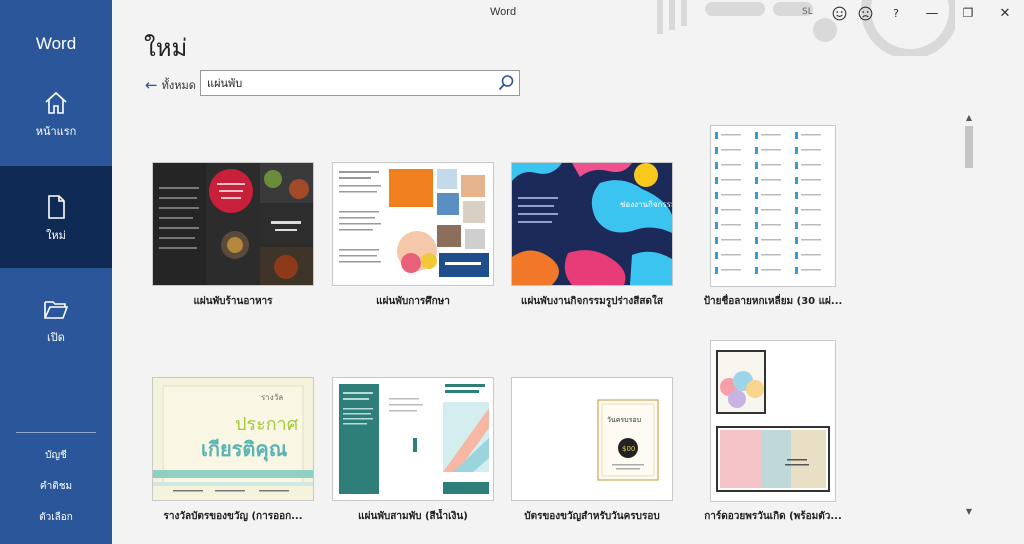 This screenshot has width=1024, height=544. Describe the element at coordinates (969, 147) in the screenshot. I see `scrollbar-thumb` at that location.